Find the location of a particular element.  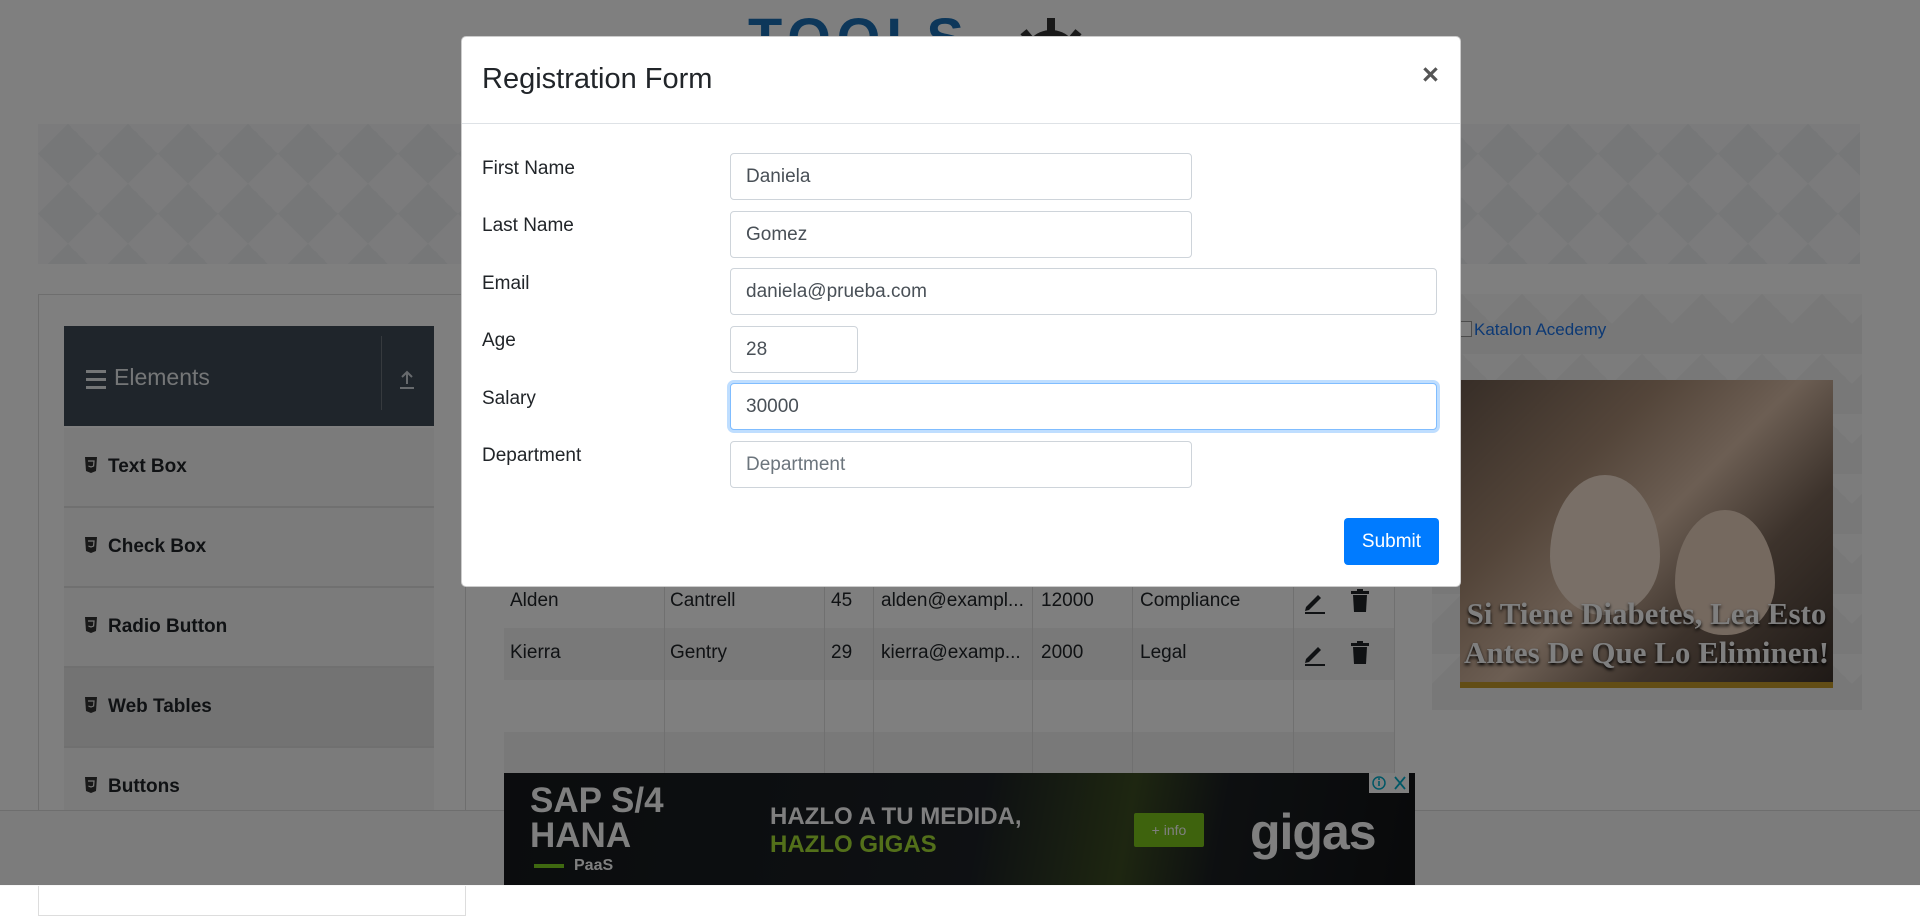

department-input is located at coordinates (961, 464).